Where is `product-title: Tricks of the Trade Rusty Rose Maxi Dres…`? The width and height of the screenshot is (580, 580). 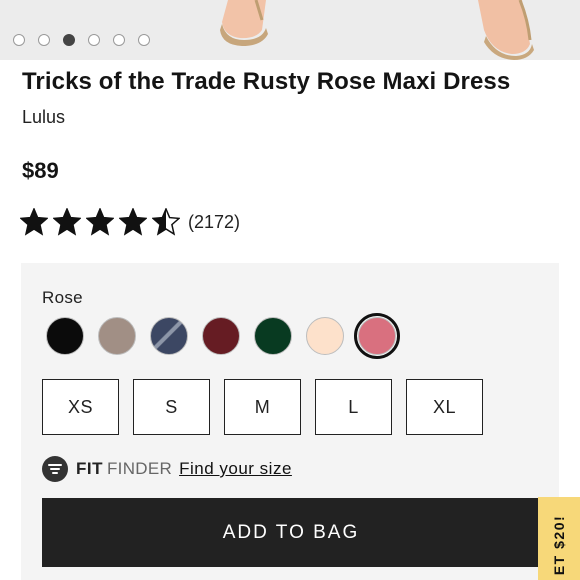
product-title: Tricks of the Trade Rusty Rose Maxi Dres… is located at coordinates (266, 81).